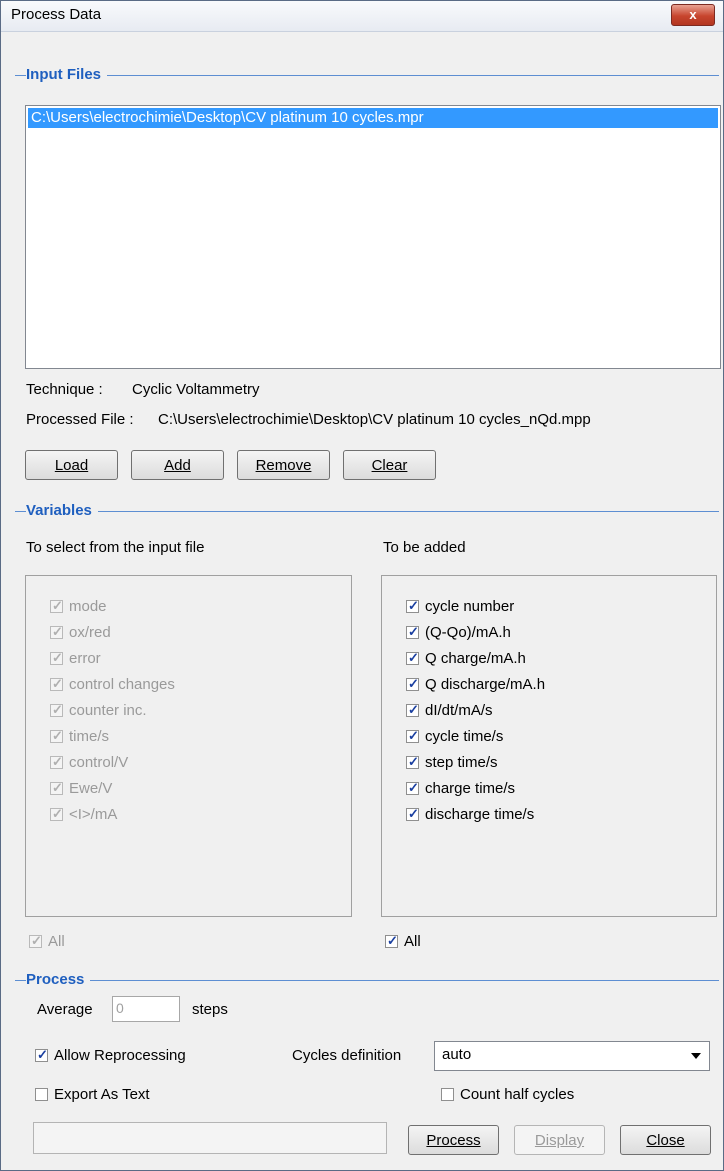 The image size is (724, 1171). I want to click on add-button: Add, so click(177, 465).